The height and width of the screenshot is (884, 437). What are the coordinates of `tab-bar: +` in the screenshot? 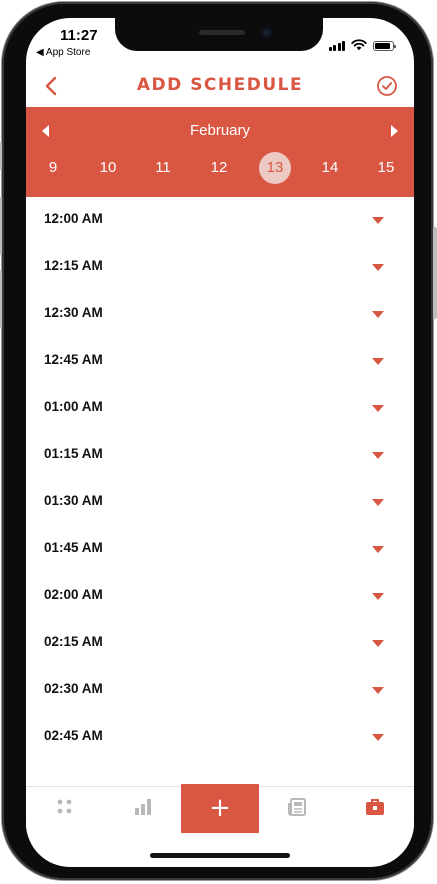 It's located at (220, 810).